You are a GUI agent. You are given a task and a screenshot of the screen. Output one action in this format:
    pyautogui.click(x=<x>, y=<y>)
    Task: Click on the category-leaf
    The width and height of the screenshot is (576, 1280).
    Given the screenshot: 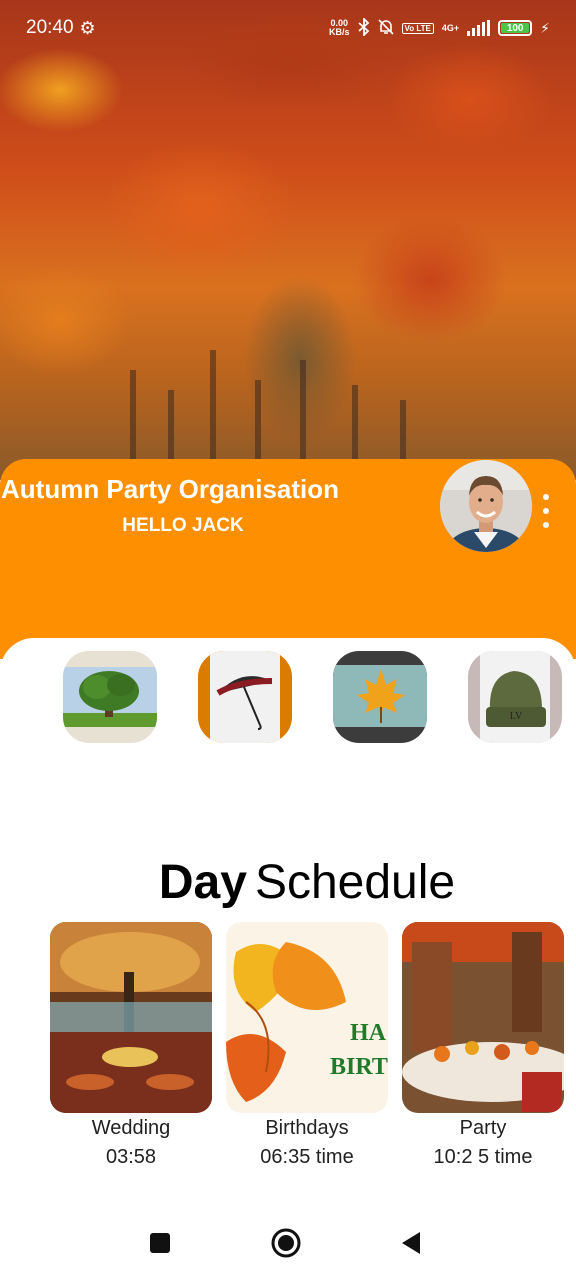 What is the action you would take?
    pyautogui.click(x=380, y=697)
    